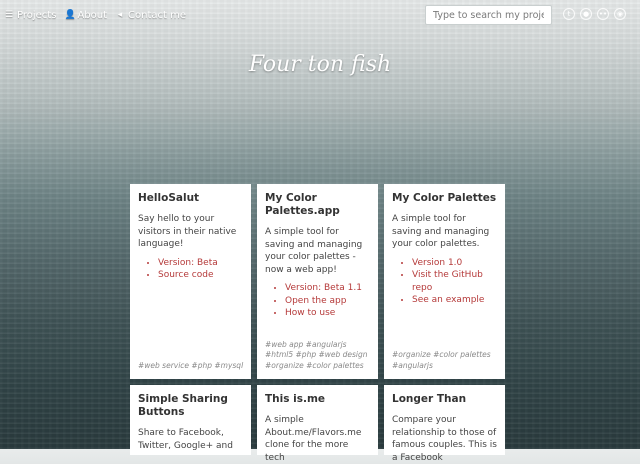 The width and height of the screenshot is (640, 464). I want to click on card-link: Version: Beta, so click(200, 263).